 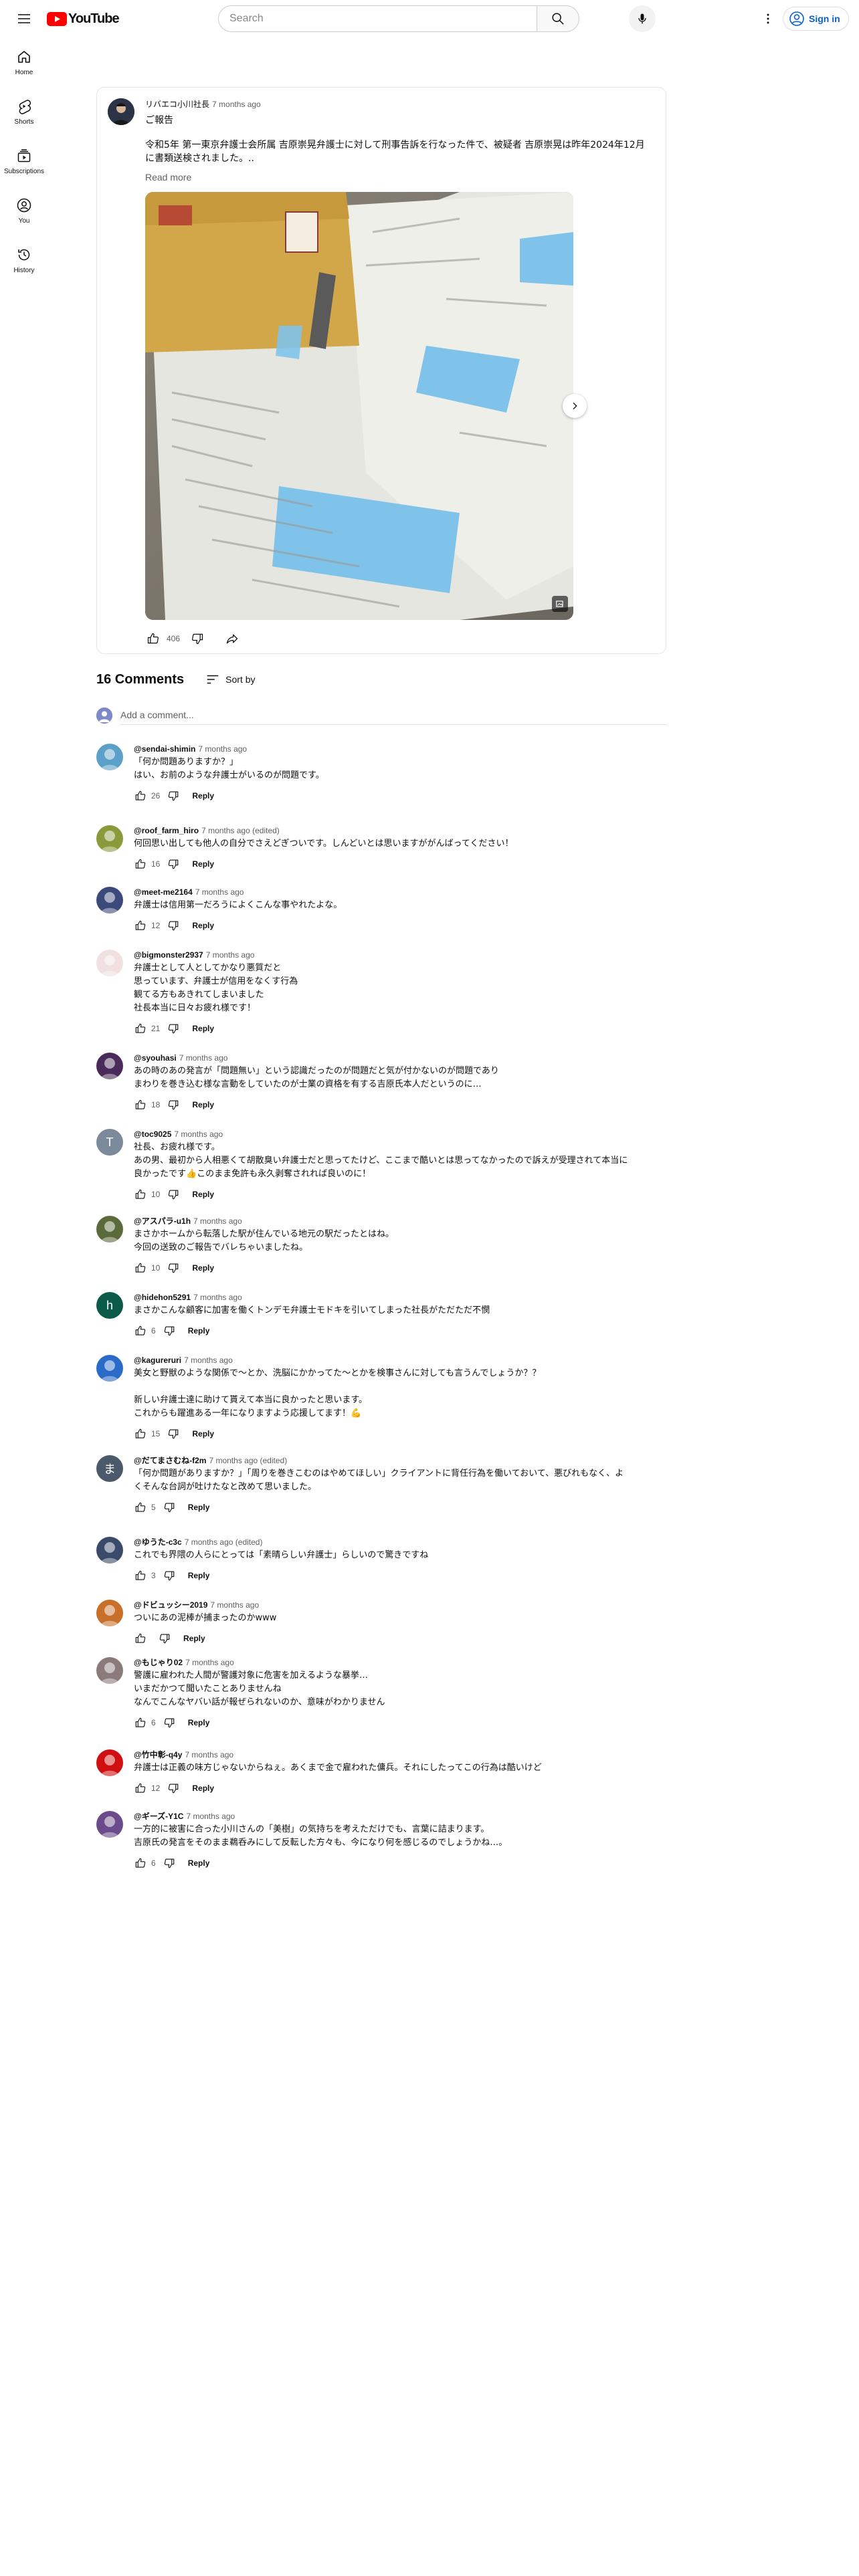 What do you see at coordinates (109, 1305) in the screenshot?
I see `commenter-avatar: h` at bounding box center [109, 1305].